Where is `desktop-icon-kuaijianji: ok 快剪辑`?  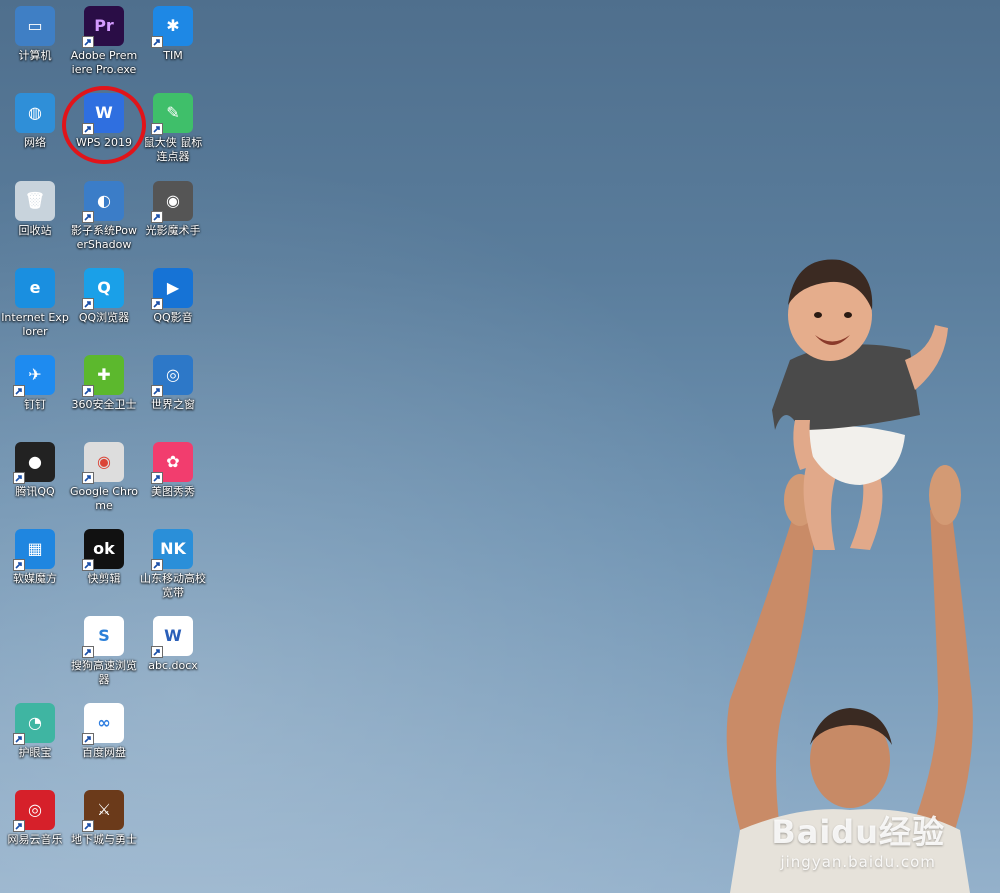 desktop-icon-kuaijianji: ok 快剪辑 is located at coordinates (104, 554).